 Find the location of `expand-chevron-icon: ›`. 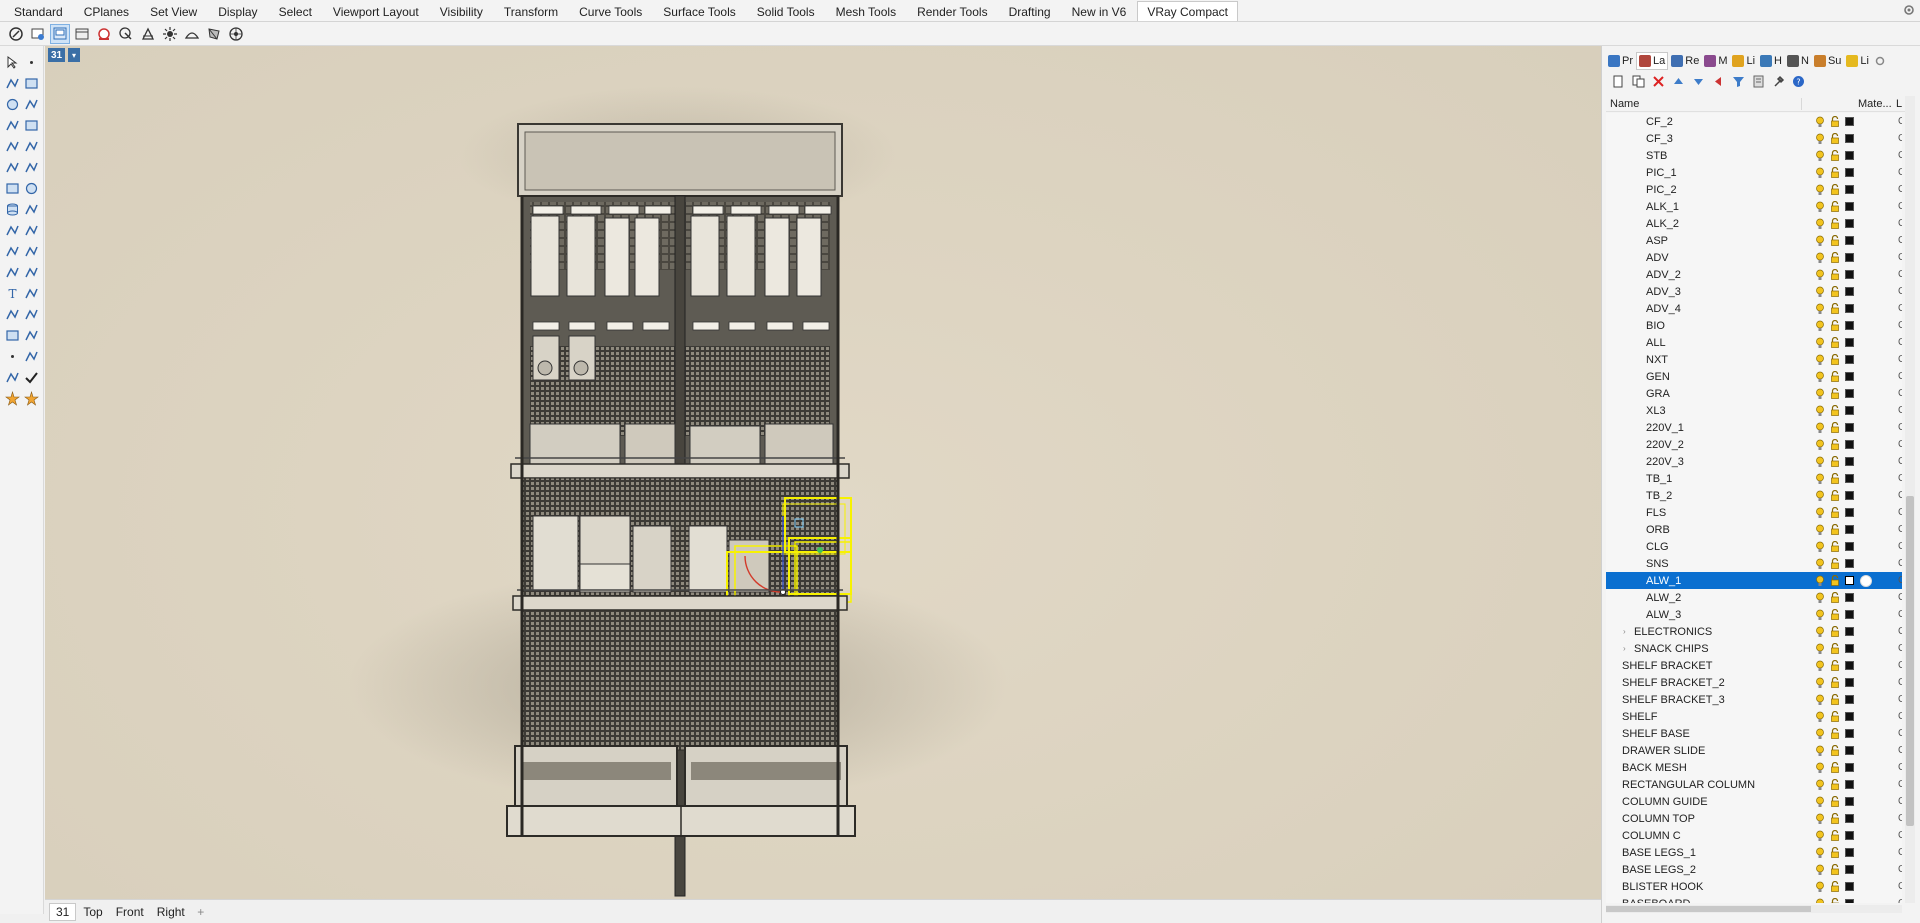

expand-chevron-icon: › is located at coordinates (1624, 648).